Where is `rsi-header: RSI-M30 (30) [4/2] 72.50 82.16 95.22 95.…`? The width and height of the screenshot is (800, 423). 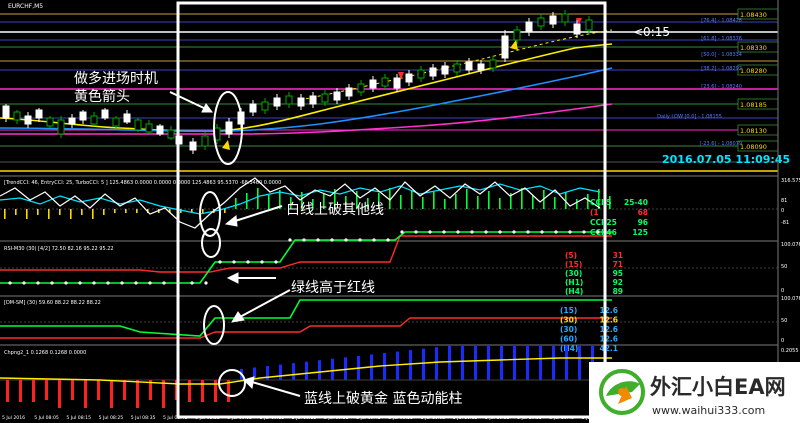 rsi-header: RSI-M30 (30) [4/2] 72.50 82.16 95.22 95.… is located at coordinates (59, 249).